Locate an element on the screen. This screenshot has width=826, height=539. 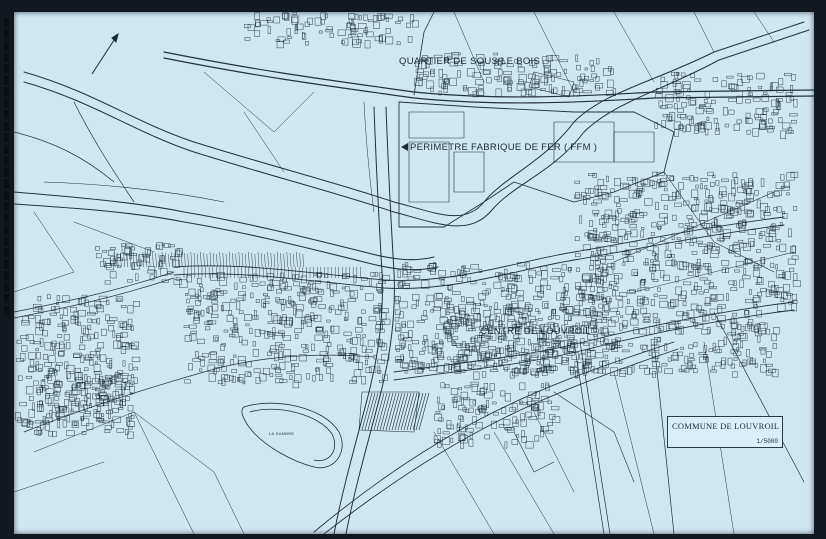
ring-binding is located at coordinates (7, 168).